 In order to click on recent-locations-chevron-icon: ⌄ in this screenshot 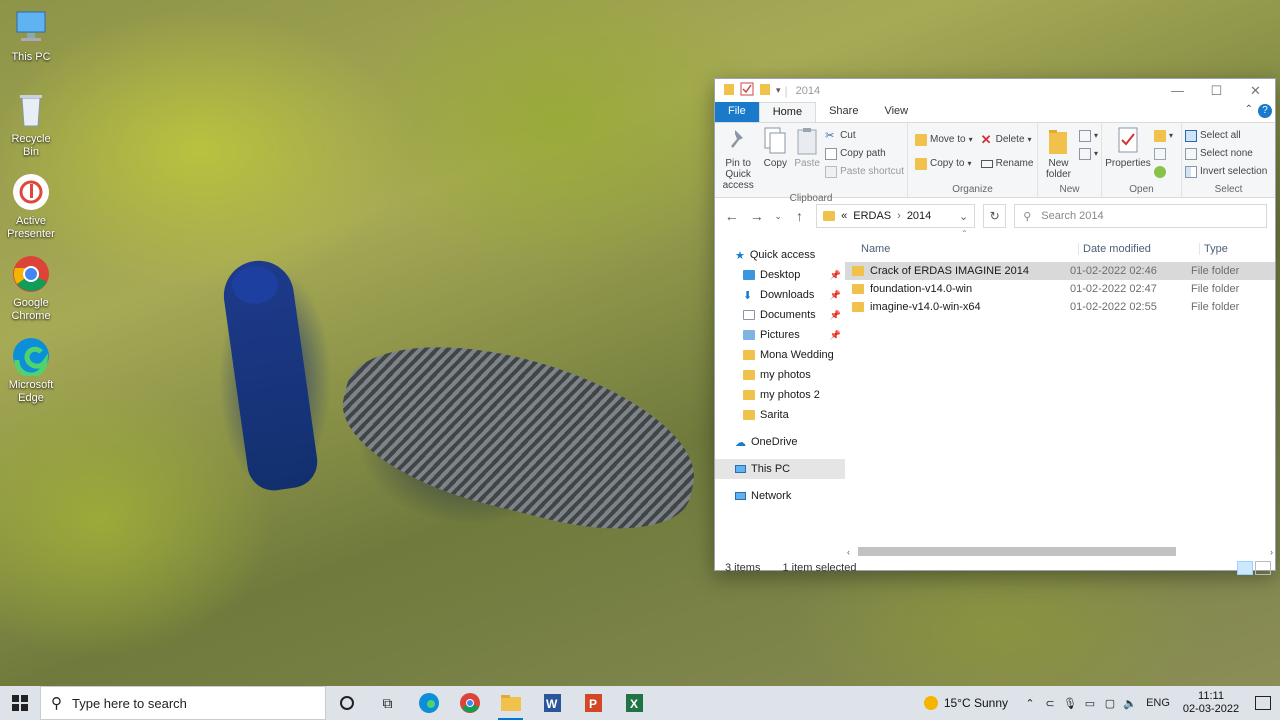, I will do `click(778, 216)`.